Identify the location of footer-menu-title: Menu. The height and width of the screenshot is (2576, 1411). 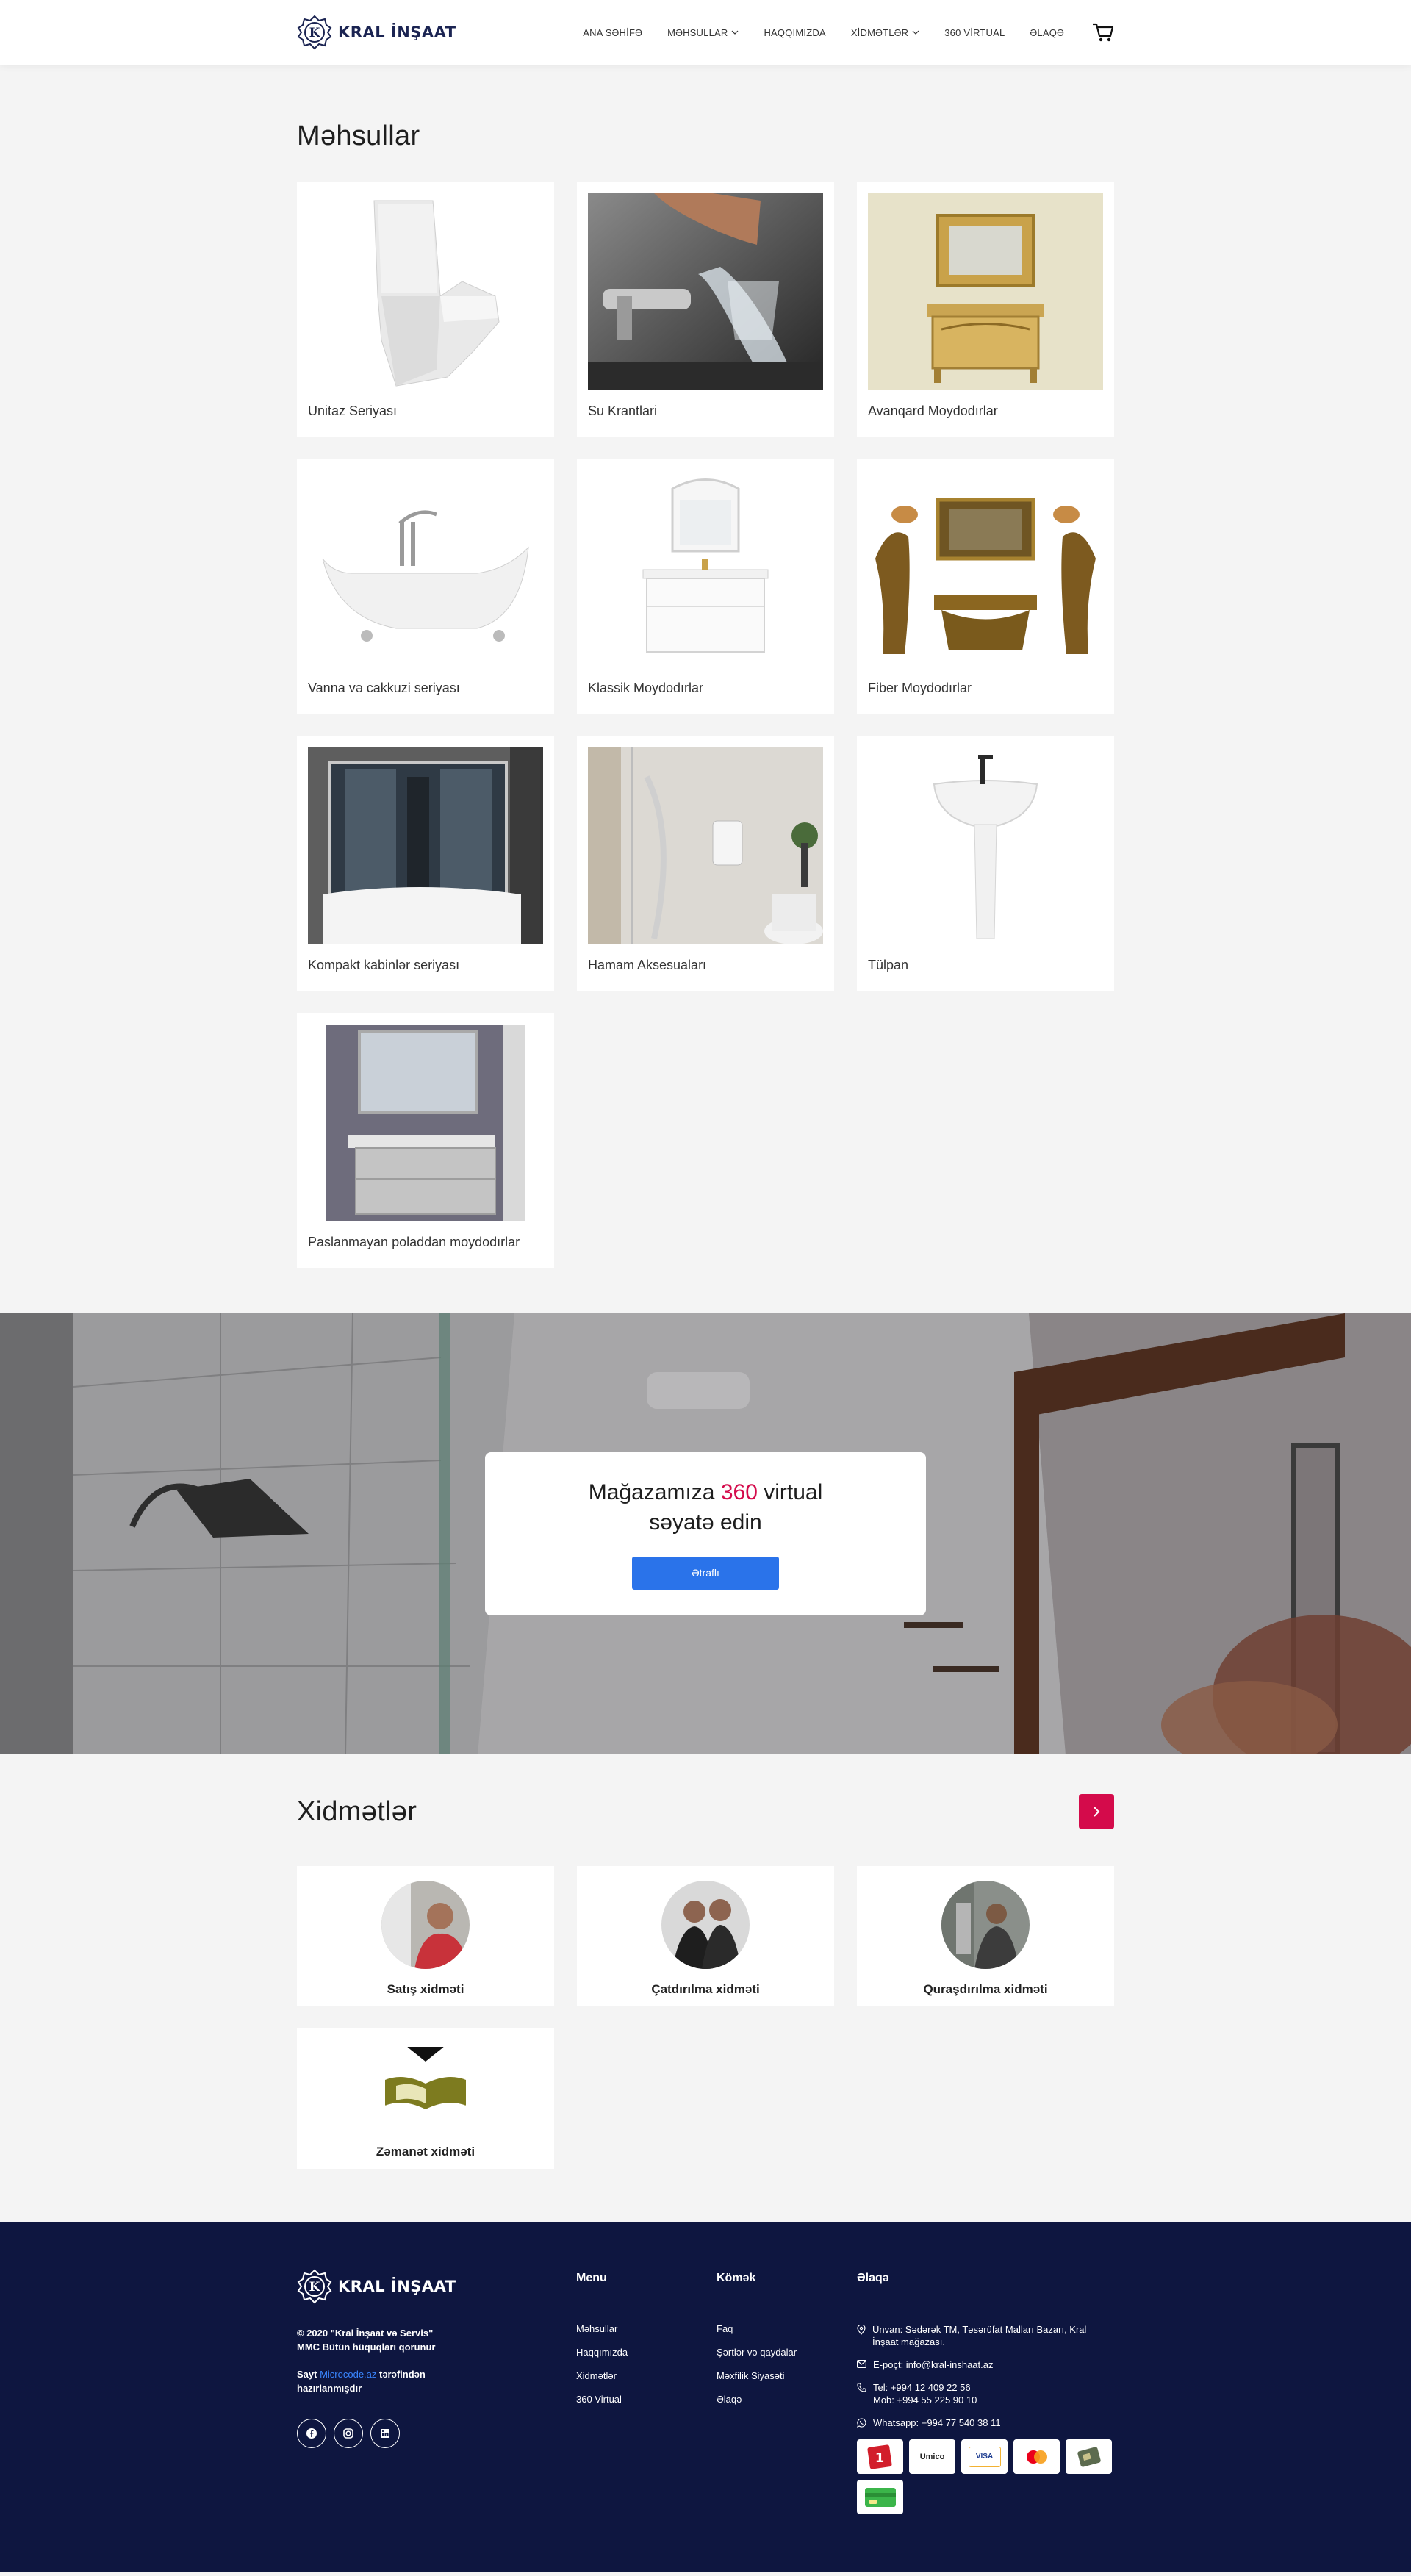
(591, 2278).